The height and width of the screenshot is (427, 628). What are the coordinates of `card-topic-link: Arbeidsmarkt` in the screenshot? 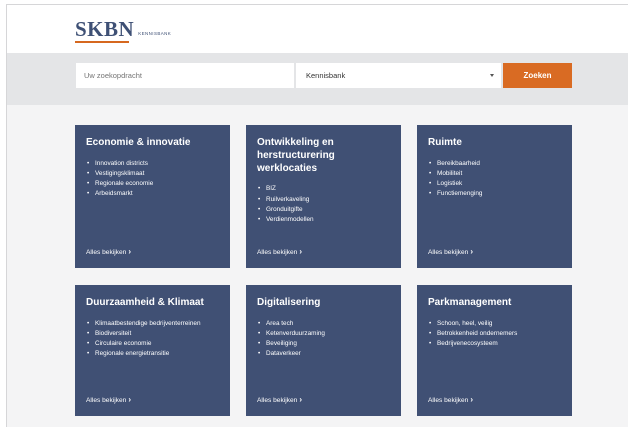 It's located at (152, 194).